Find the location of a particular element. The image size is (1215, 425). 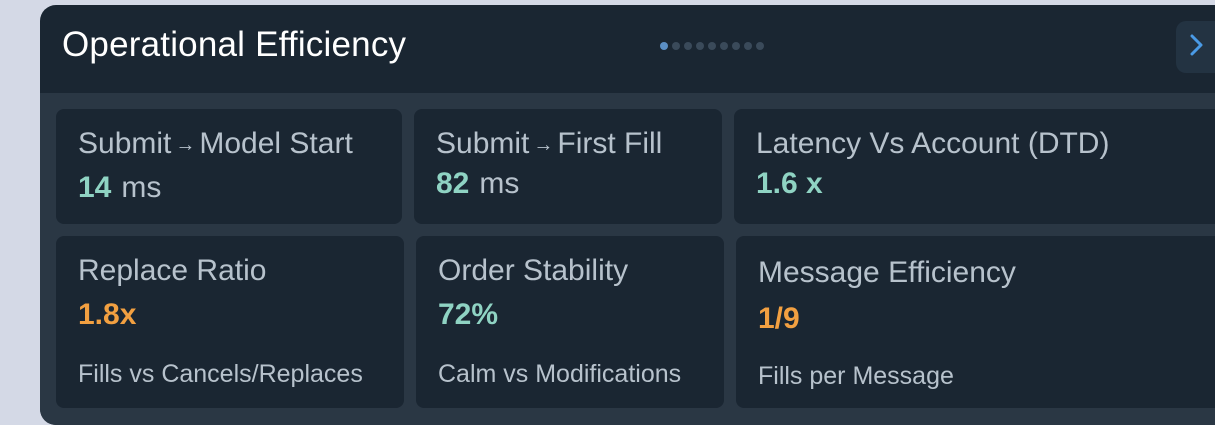

chevron-right-icon is located at coordinates (1197, 47).